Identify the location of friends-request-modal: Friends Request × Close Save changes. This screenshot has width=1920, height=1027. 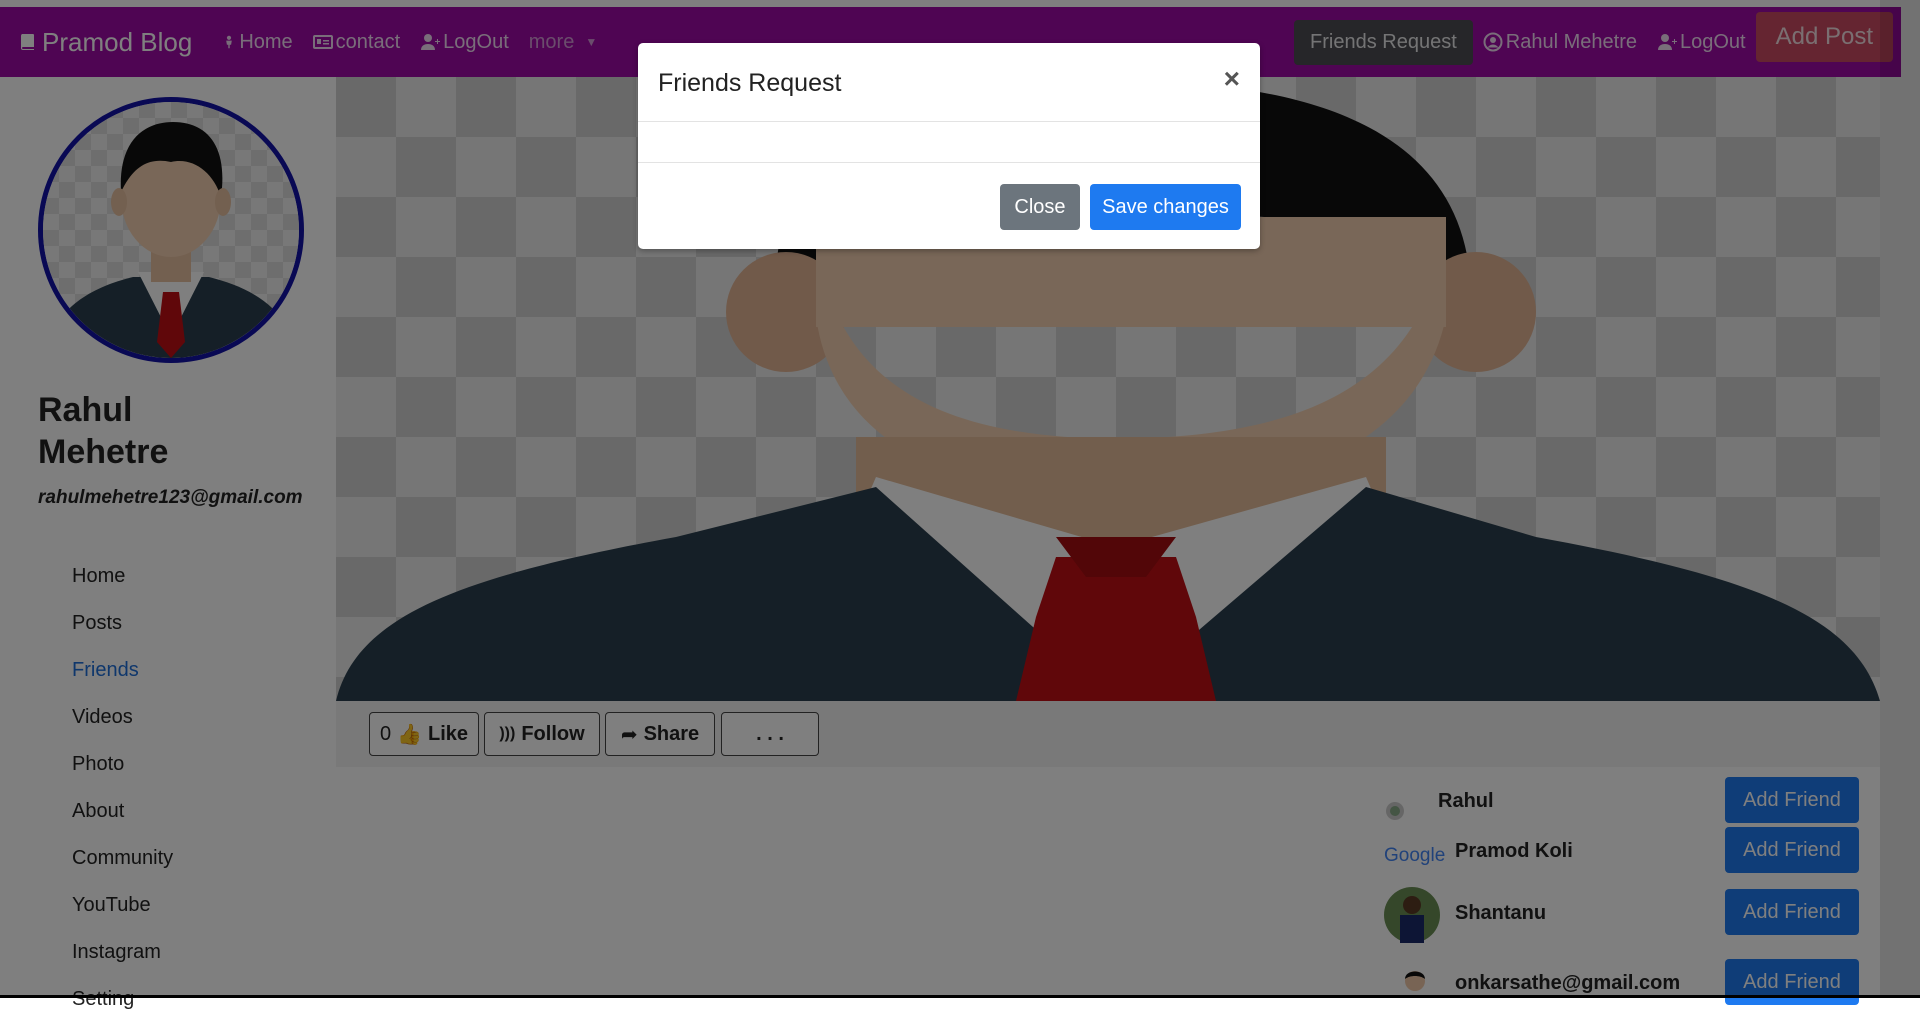
(949, 146).